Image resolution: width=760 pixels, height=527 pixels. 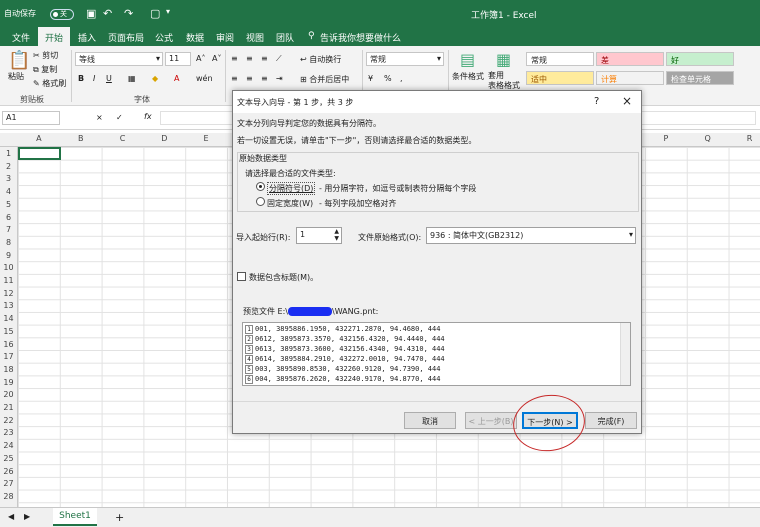 I want to click on fixed-width-radio, so click(x=260, y=201).